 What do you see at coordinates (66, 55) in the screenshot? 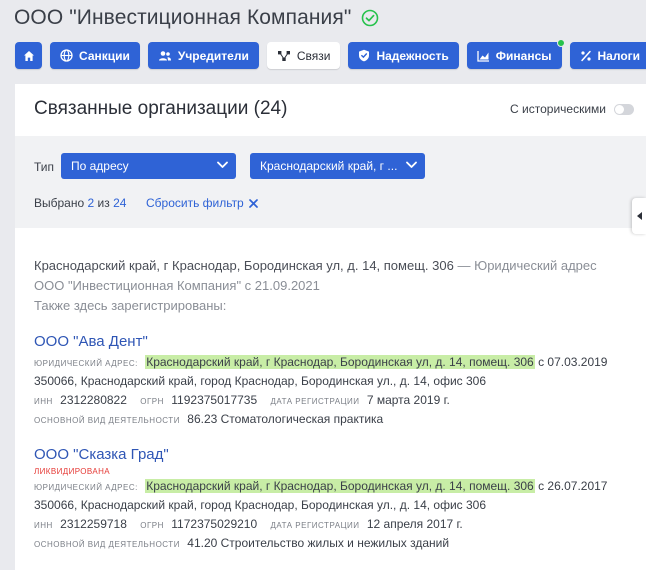
I see `globe-icon` at bounding box center [66, 55].